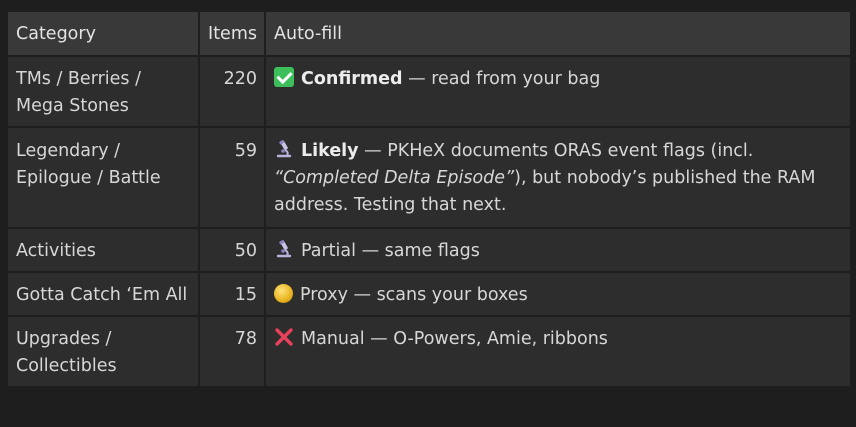 This screenshot has height=427, width=856. Describe the element at coordinates (558, 351) in the screenshot. I see `autofill-cell: Manual — O-Powers, Amie, ribbons` at that location.